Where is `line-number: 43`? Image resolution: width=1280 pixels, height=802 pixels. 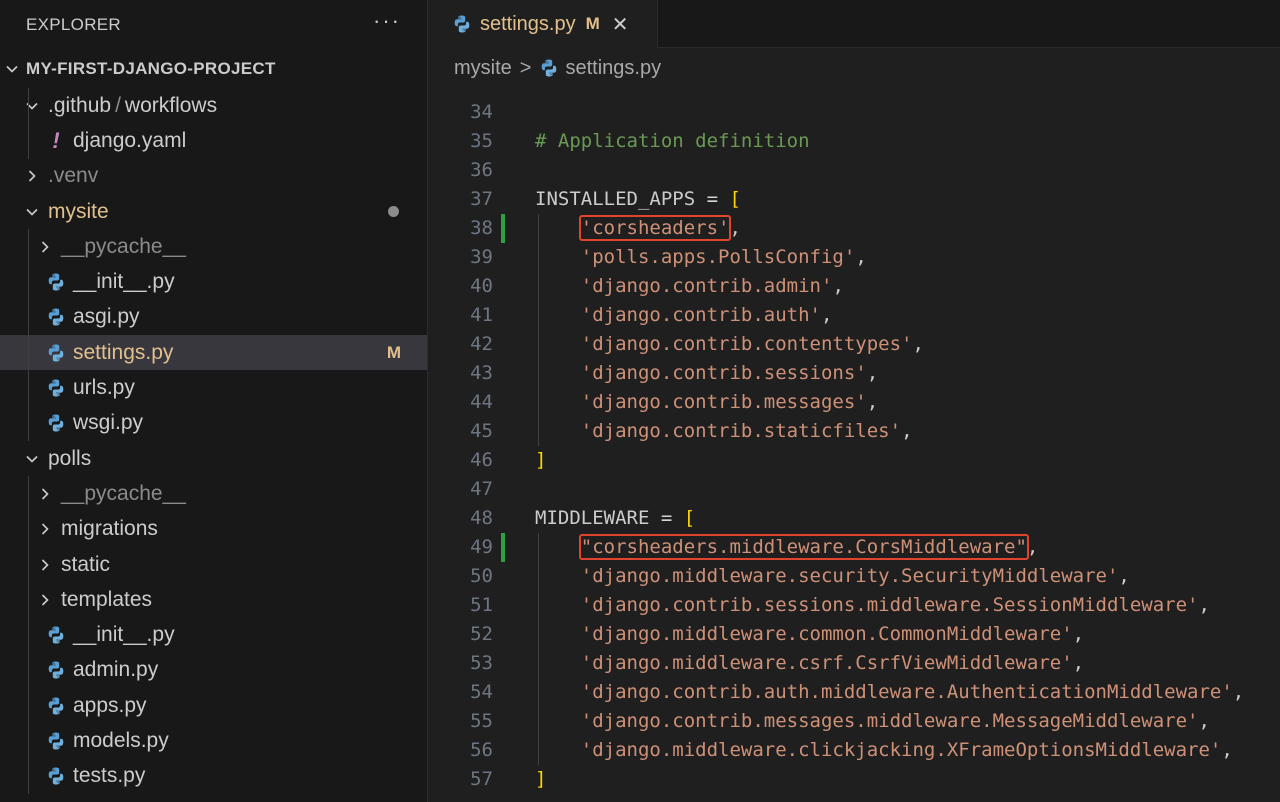
line-number: 43 is located at coordinates (481, 373).